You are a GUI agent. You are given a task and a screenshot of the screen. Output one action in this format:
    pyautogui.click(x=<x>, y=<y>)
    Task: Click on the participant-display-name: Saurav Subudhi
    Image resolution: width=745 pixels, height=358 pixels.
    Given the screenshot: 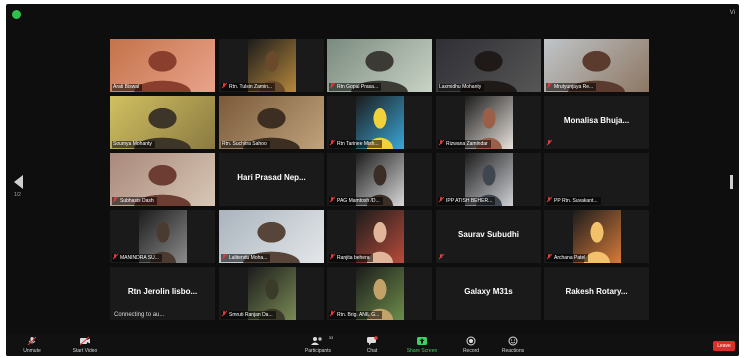 What is the action you would take?
    pyautogui.click(x=488, y=234)
    